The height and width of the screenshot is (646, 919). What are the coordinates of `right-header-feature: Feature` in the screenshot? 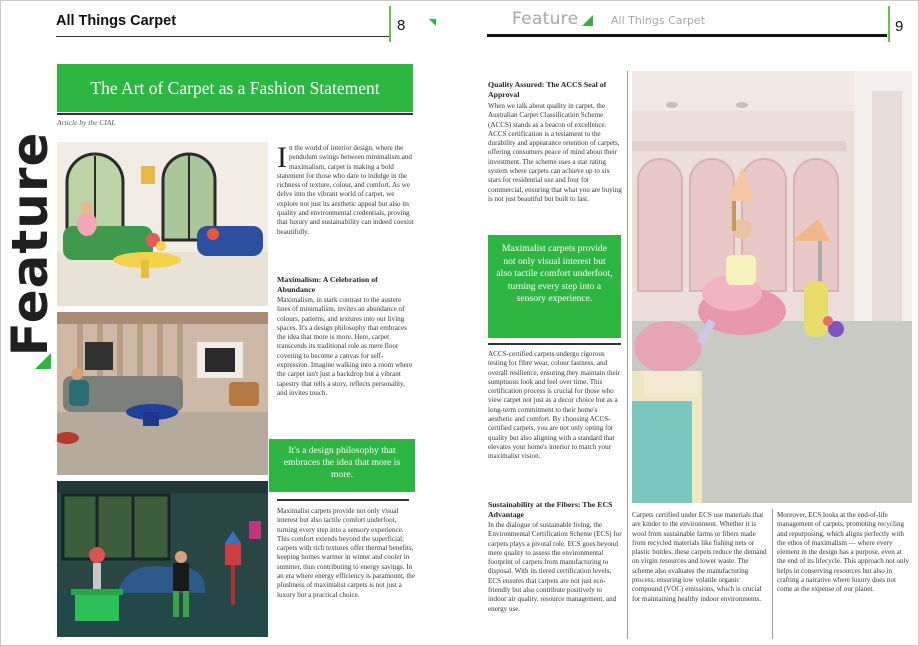 It's located at (545, 19).